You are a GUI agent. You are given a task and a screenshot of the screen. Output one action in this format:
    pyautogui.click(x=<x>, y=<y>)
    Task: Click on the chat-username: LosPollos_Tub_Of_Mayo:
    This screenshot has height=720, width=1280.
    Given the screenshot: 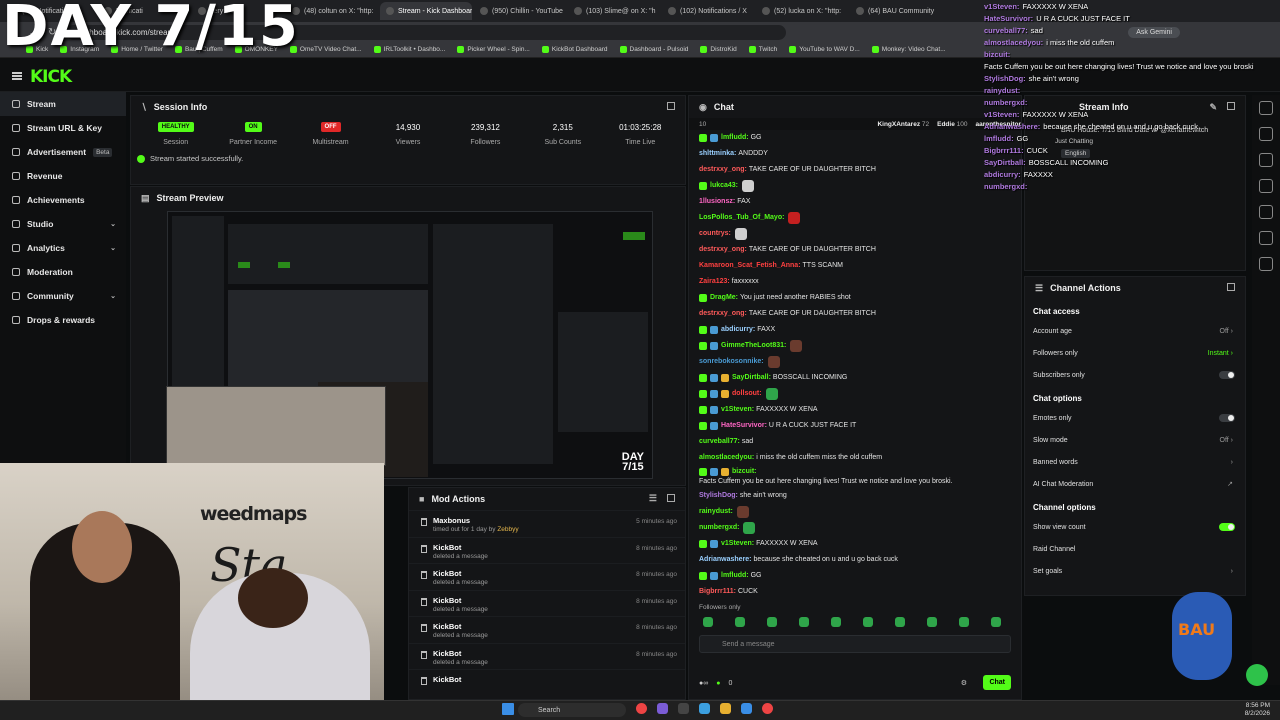 What is the action you would take?
    pyautogui.click(x=741, y=218)
    